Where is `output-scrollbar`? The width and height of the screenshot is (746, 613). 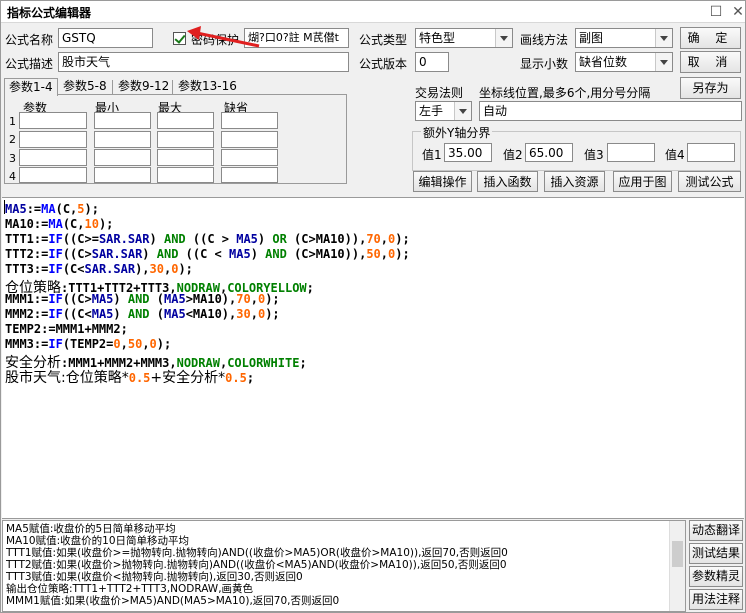
output-scrollbar is located at coordinates (677, 566).